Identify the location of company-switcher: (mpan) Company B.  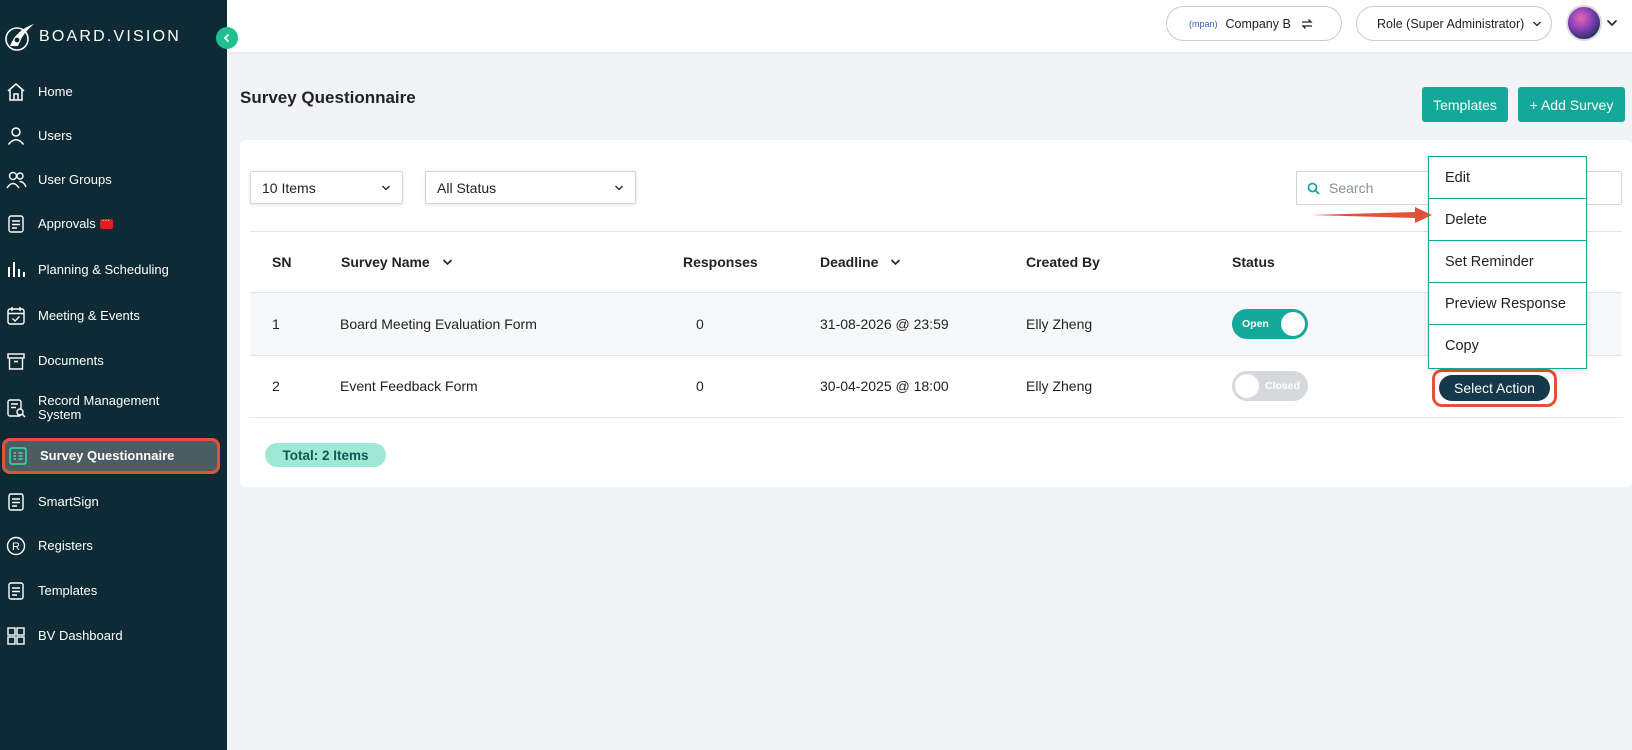
(1254, 23).